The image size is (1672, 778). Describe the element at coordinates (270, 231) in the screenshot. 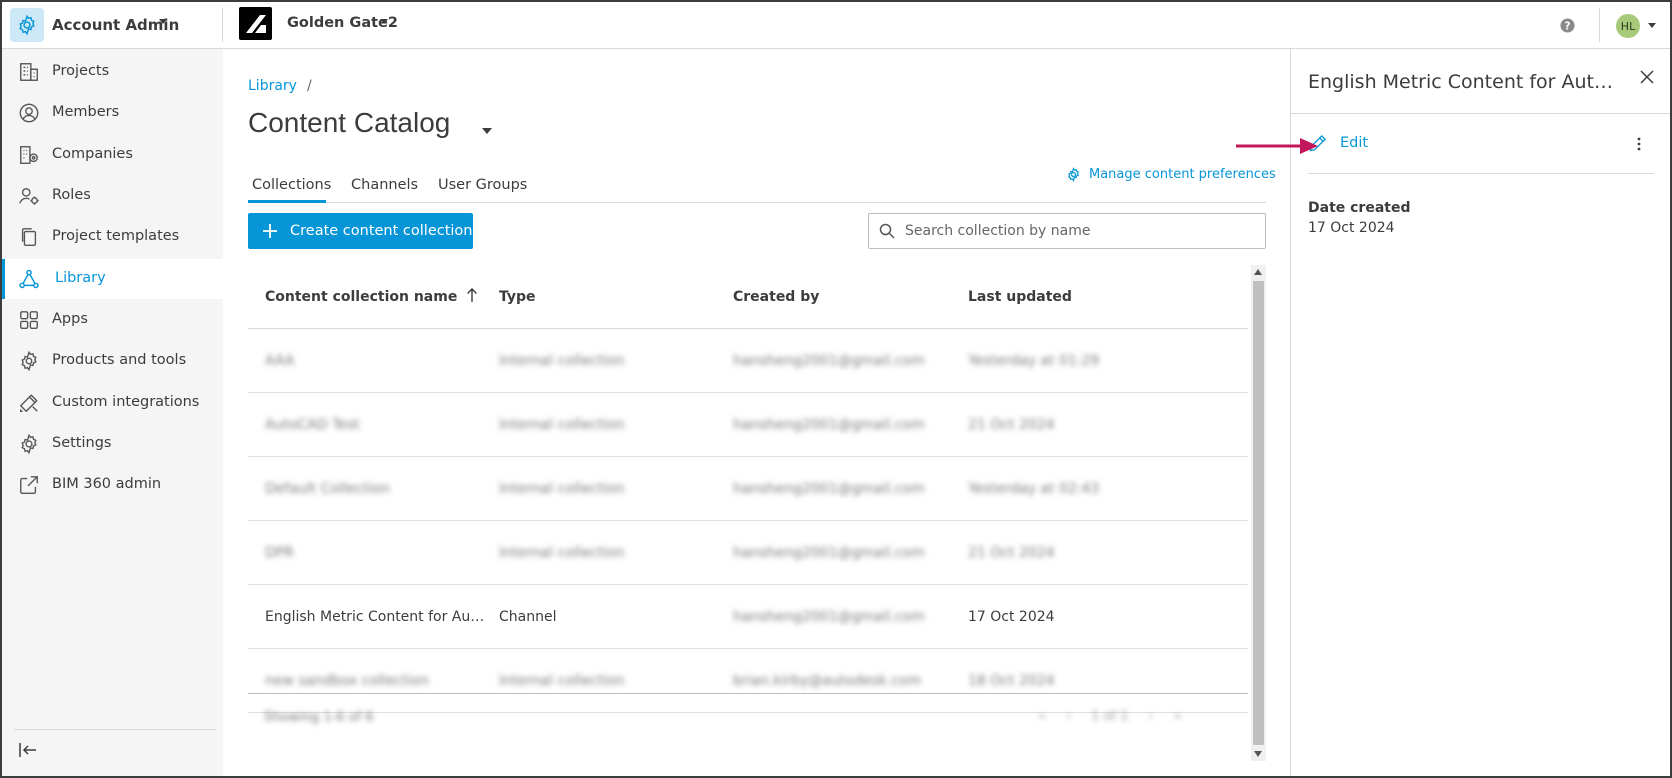

I see `plus-icon` at that location.